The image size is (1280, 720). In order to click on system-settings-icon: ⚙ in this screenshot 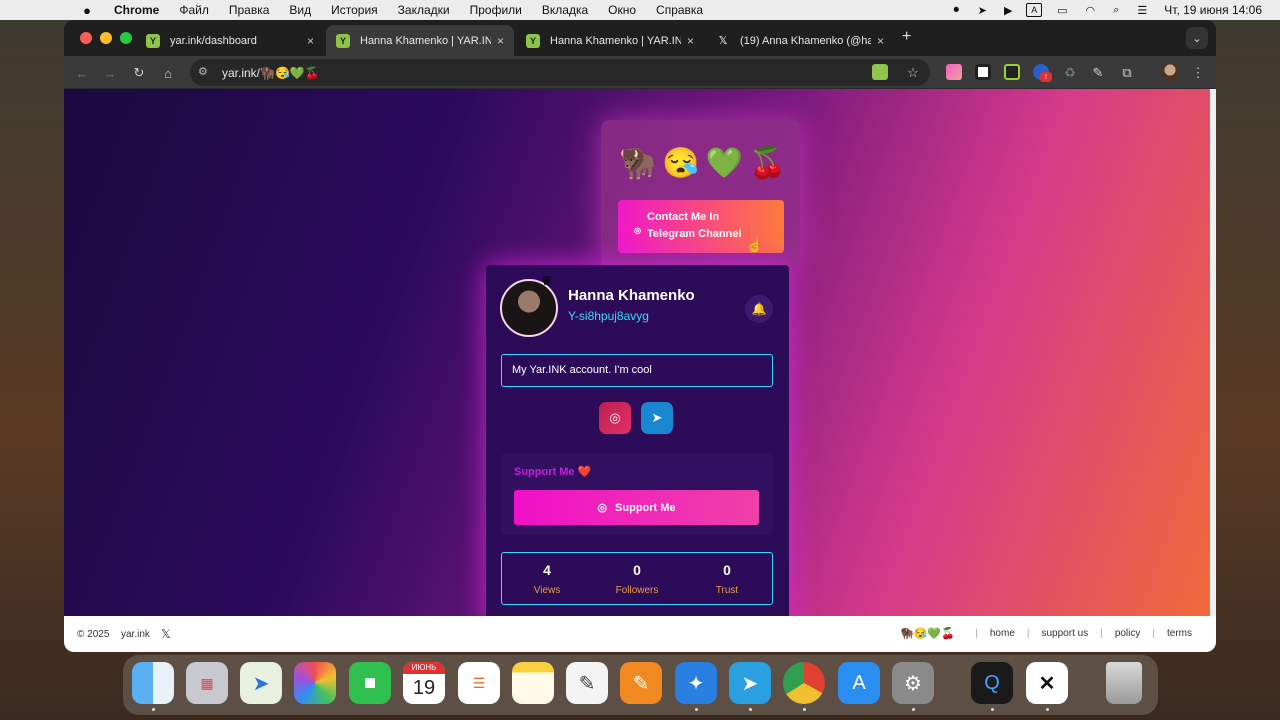, I will do `click(913, 683)`.